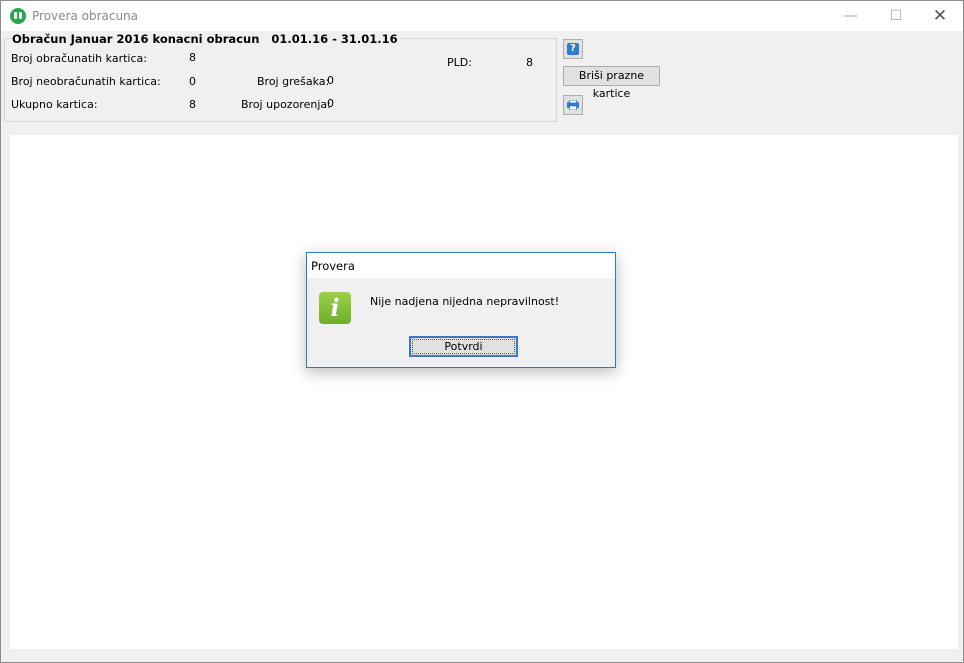 The image size is (964, 663). I want to click on maximize-button: ☐, so click(896, 16).